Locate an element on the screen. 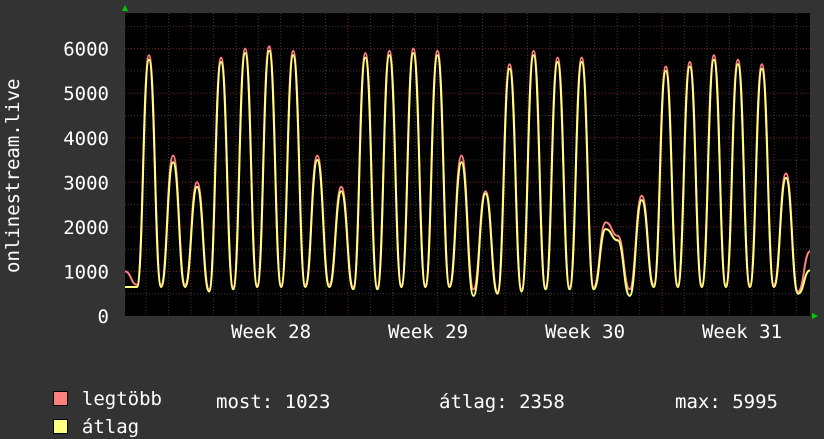 This screenshot has height=439, width=824. y-tick-label: 6000 is located at coordinates (86, 50).